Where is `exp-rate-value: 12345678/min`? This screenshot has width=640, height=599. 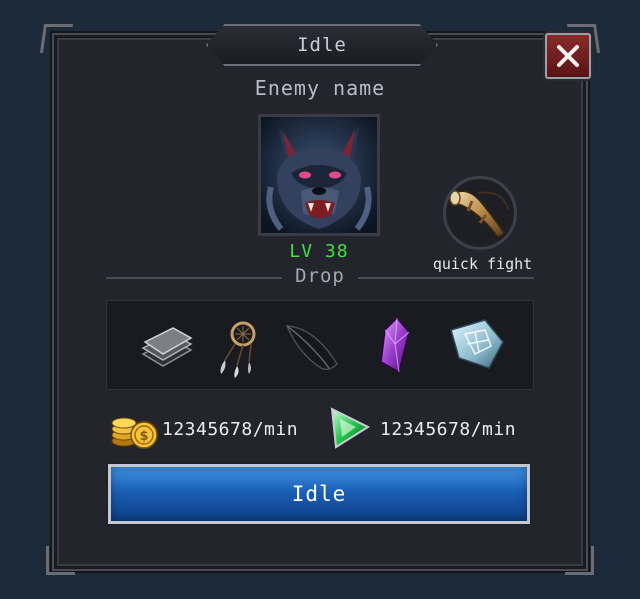 exp-rate-value: 12345678/min is located at coordinates (448, 429).